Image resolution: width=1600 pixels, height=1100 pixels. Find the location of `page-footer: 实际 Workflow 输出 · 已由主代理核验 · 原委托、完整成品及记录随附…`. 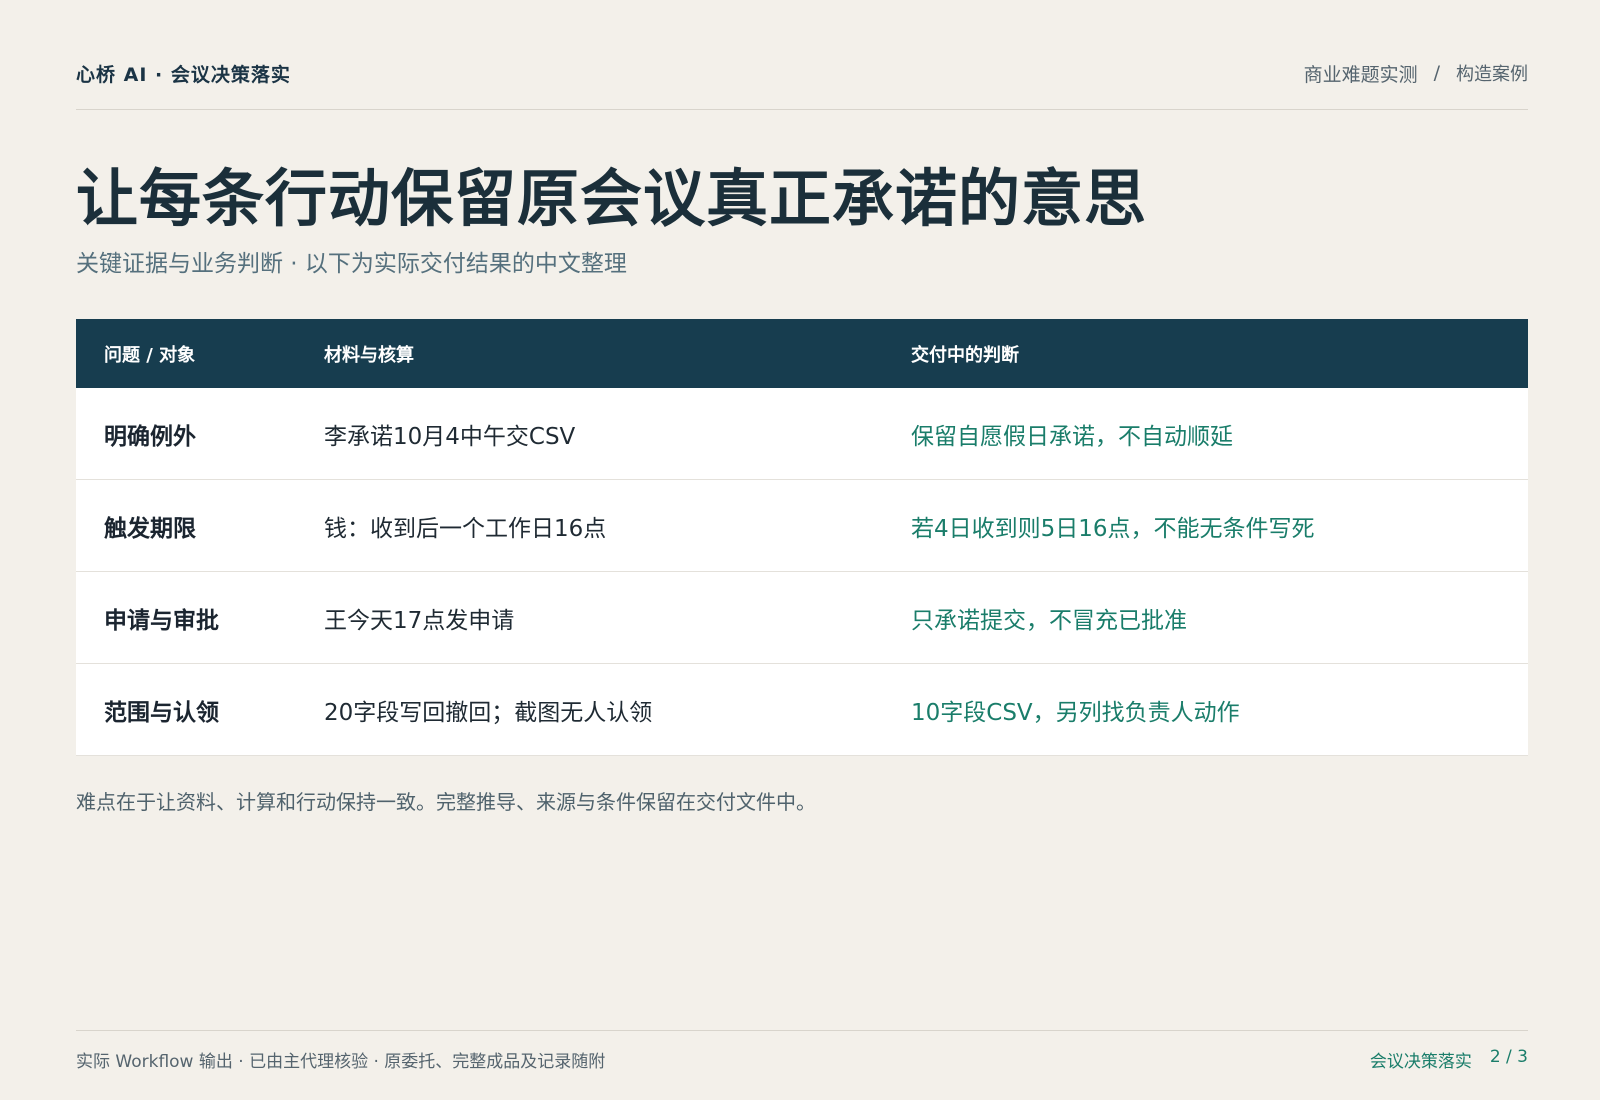

page-footer: 实际 Workflow 输出 · 已由主代理核验 · 原委托、完整成品及记录随附… is located at coordinates (802, 1059).